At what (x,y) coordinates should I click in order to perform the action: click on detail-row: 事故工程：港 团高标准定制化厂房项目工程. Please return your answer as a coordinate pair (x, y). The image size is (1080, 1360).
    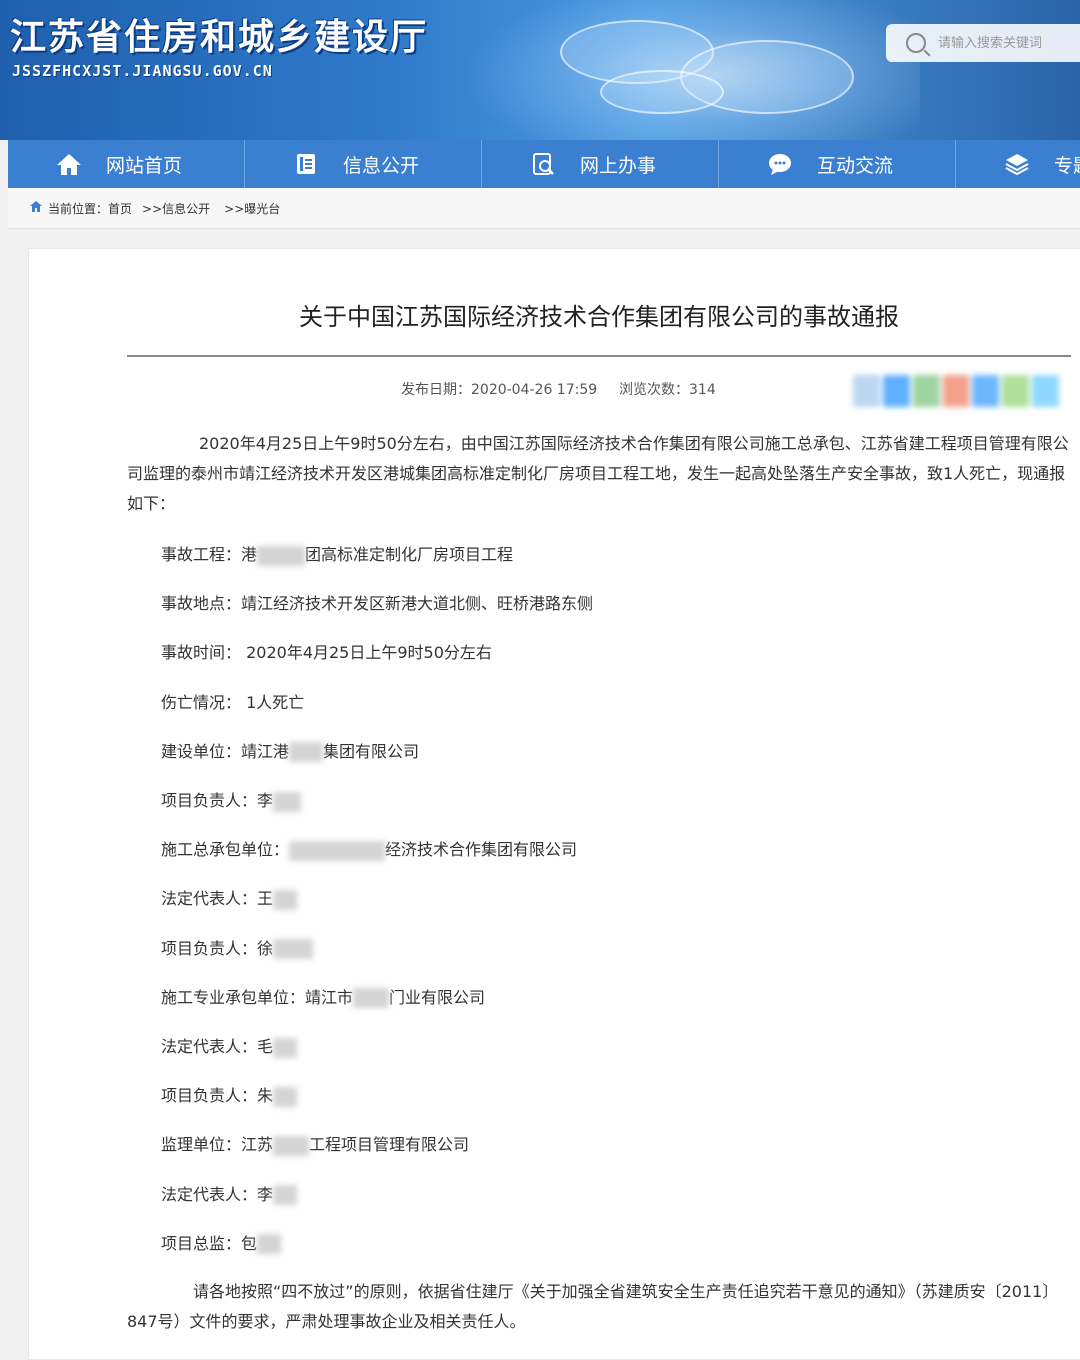
    Looking at the image, I should click on (337, 553).